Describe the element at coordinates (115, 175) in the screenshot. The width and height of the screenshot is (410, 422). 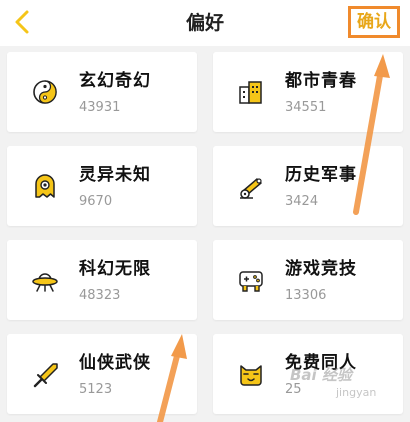
I see `category-name: 灵异未知` at that location.